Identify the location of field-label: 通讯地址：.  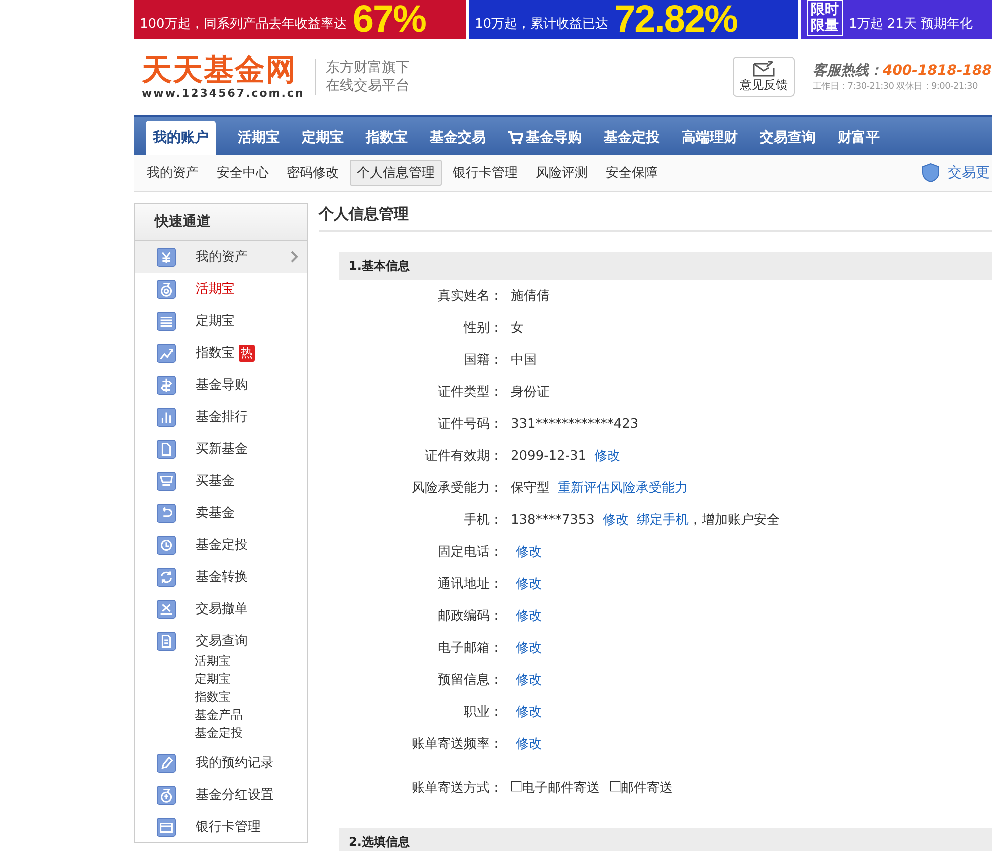
(470, 584).